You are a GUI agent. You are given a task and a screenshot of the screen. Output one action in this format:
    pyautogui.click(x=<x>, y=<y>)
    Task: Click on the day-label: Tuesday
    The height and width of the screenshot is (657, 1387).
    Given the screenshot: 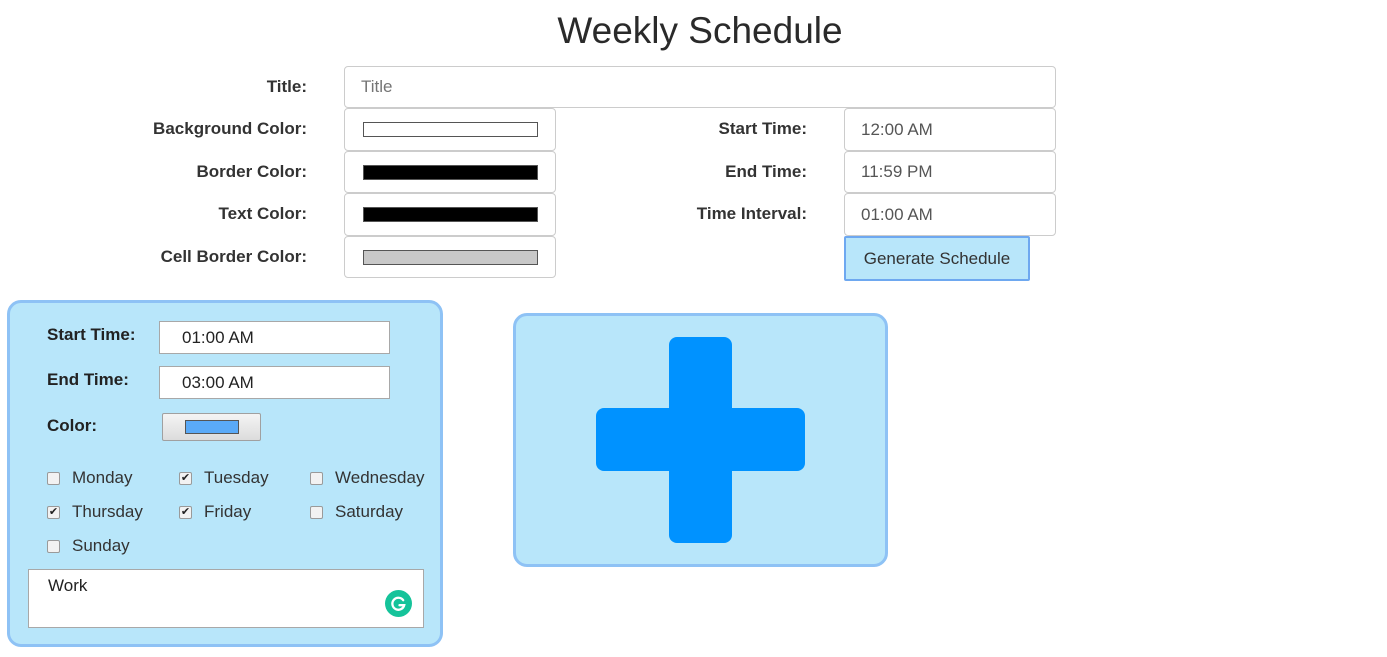 What is the action you would take?
    pyautogui.click(x=236, y=477)
    